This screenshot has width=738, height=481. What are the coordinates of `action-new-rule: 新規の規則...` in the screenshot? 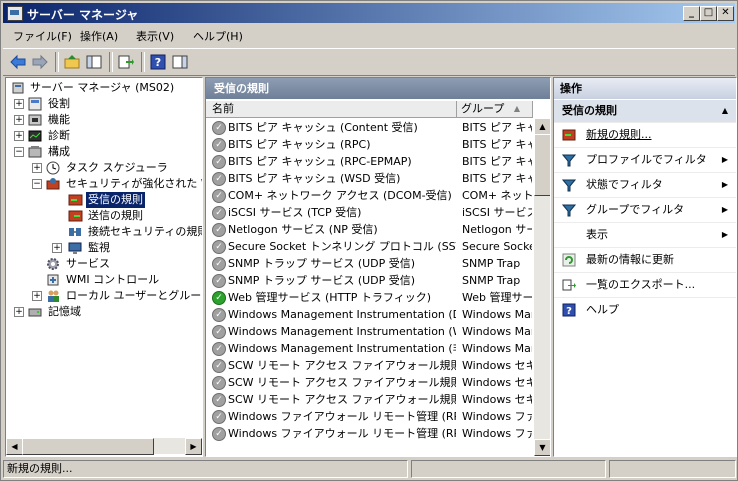 It's located at (645, 134).